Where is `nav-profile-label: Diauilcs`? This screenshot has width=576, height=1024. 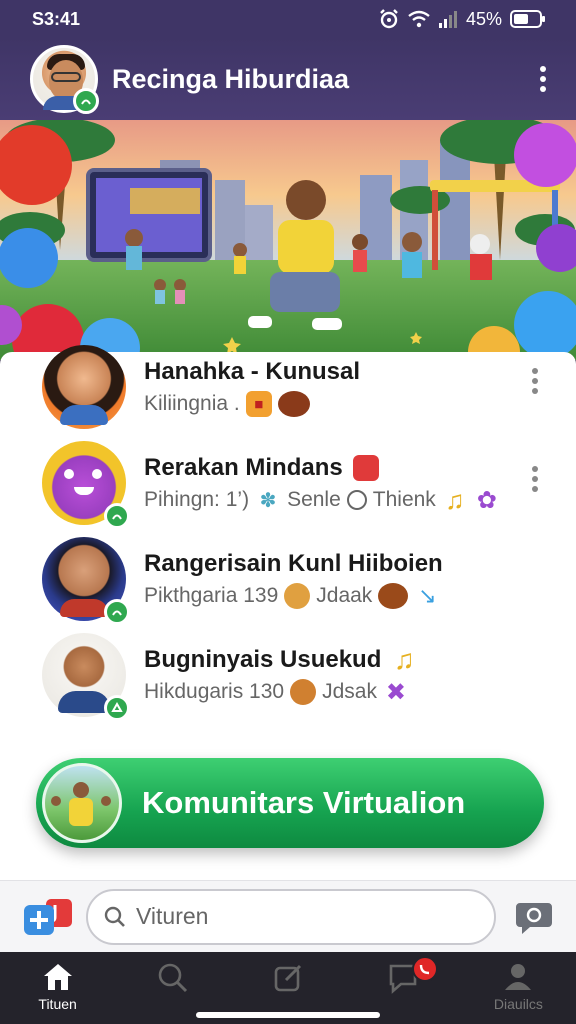
nav-profile-label: Diauilcs is located at coordinates (518, 1004).